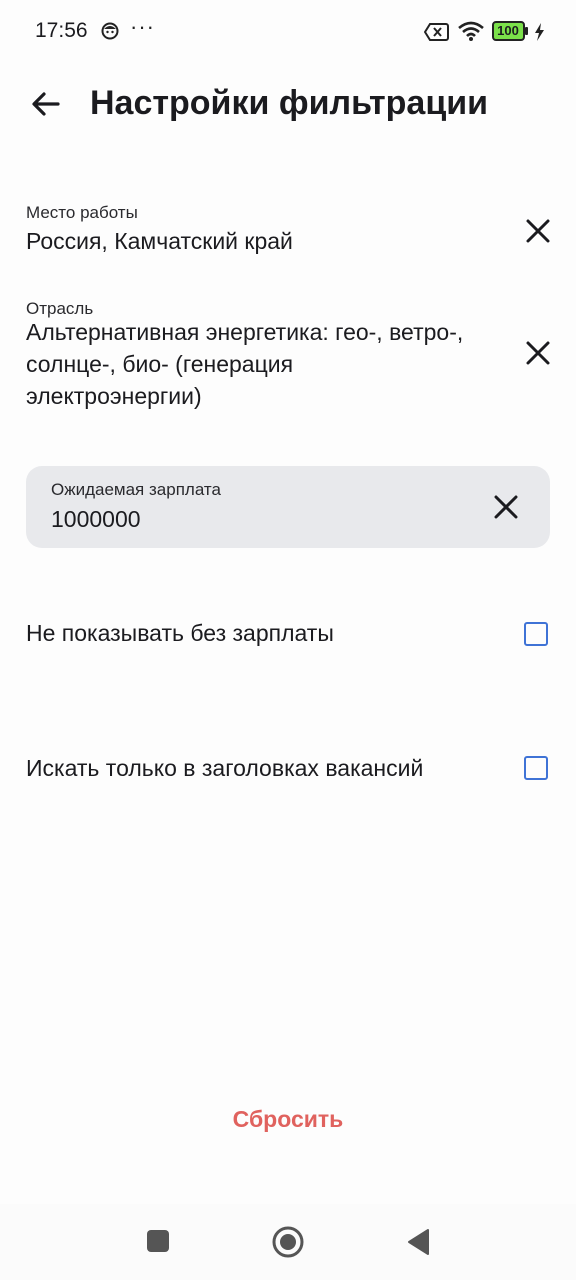 The height and width of the screenshot is (1280, 576). Describe the element at coordinates (508, 30) in the screenshot. I see `battery-level: 100` at that location.